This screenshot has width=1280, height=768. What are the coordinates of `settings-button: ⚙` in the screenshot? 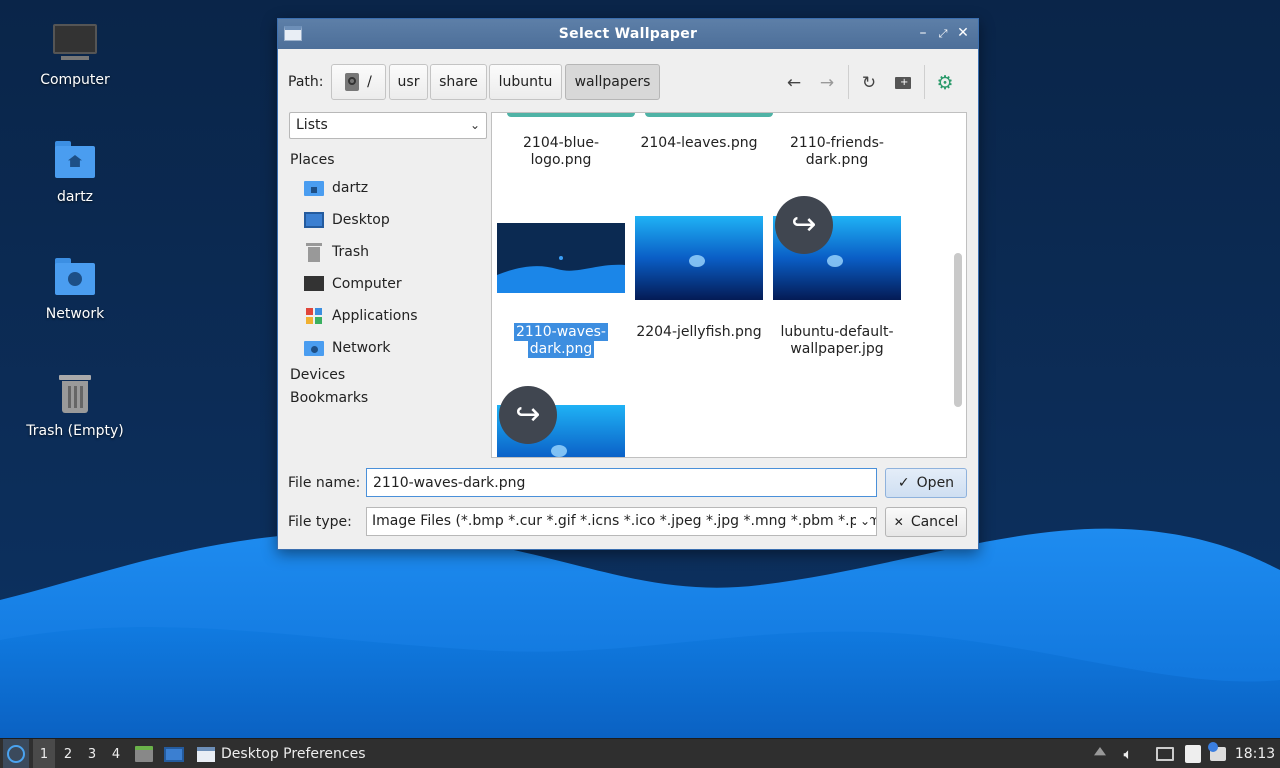 It's located at (945, 83).